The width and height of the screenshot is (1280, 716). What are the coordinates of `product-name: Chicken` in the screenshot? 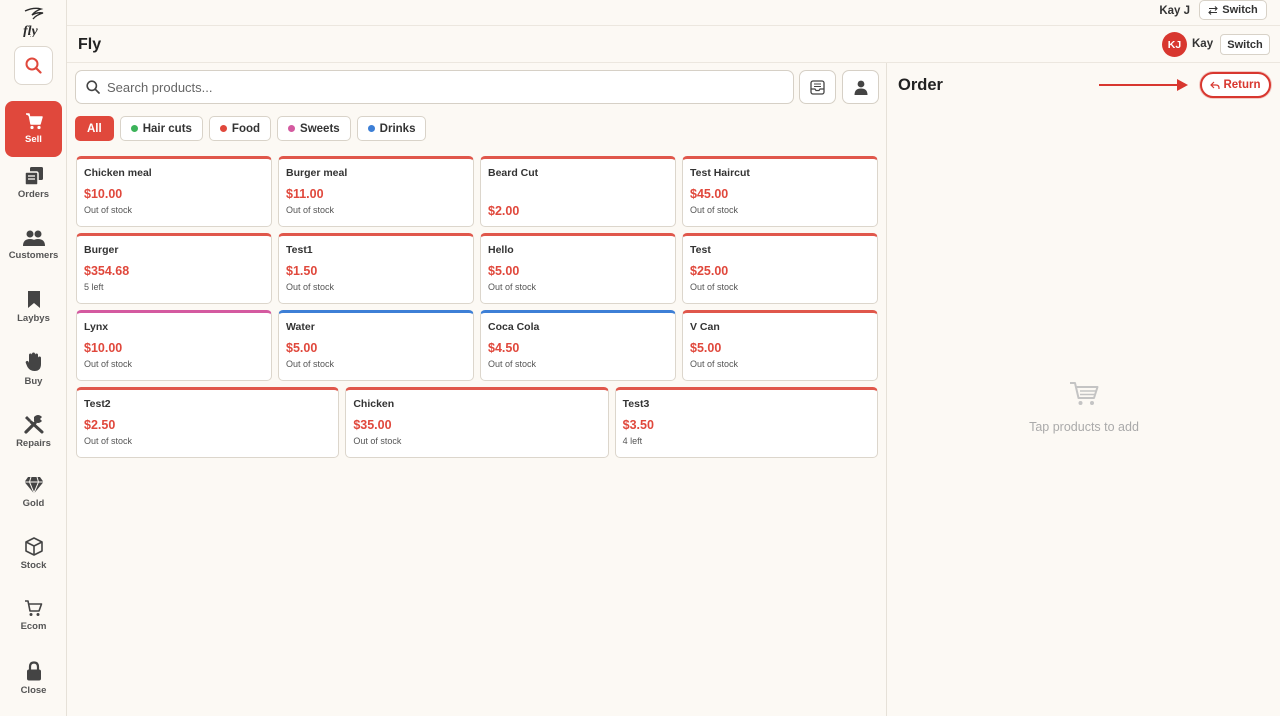 It's located at (374, 404).